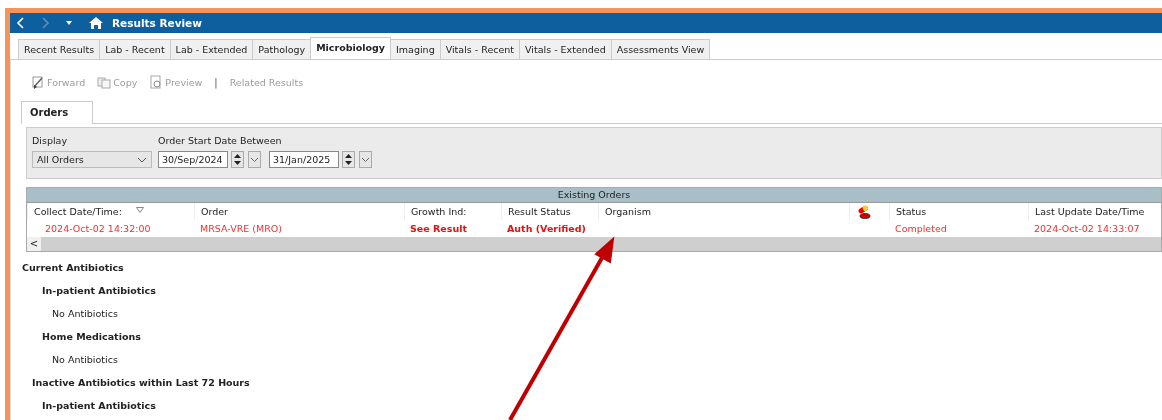 The width and height of the screenshot is (1162, 420). What do you see at coordinates (141, 383) in the screenshot?
I see `antibiotics-item: Inactive Antibiotics within Last 72 Hours` at bounding box center [141, 383].